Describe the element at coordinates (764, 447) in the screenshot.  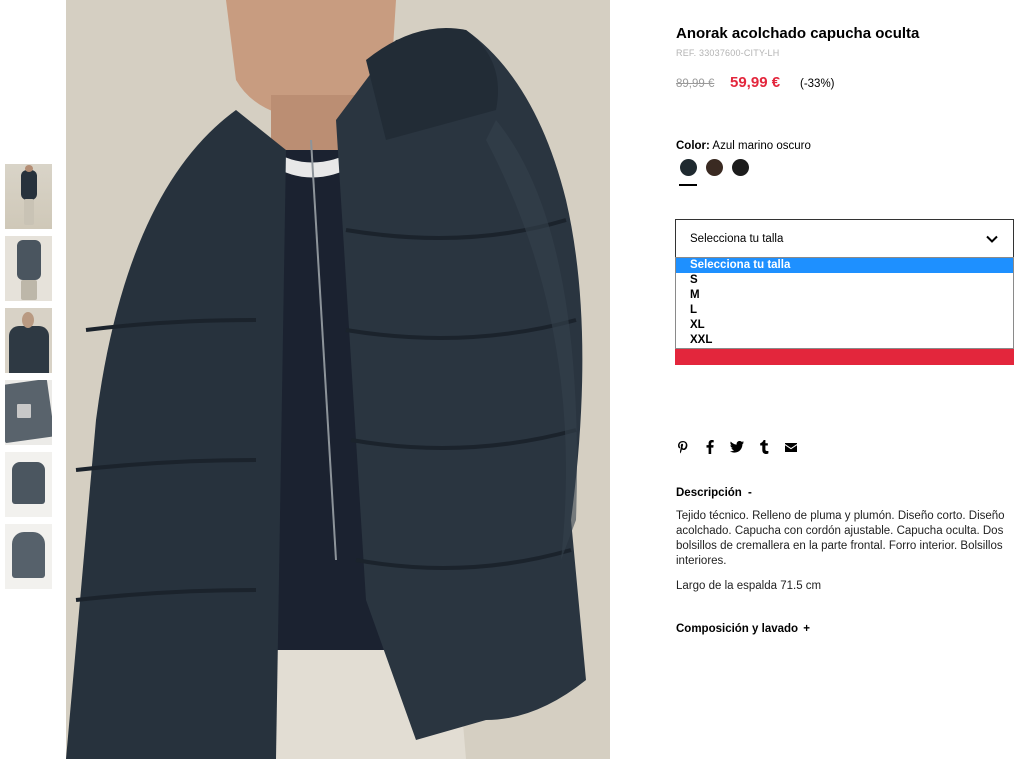
I see `tumblr-icon` at that location.